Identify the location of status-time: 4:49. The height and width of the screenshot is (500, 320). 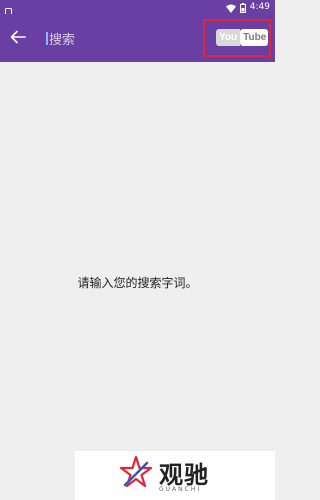
(259, 7).